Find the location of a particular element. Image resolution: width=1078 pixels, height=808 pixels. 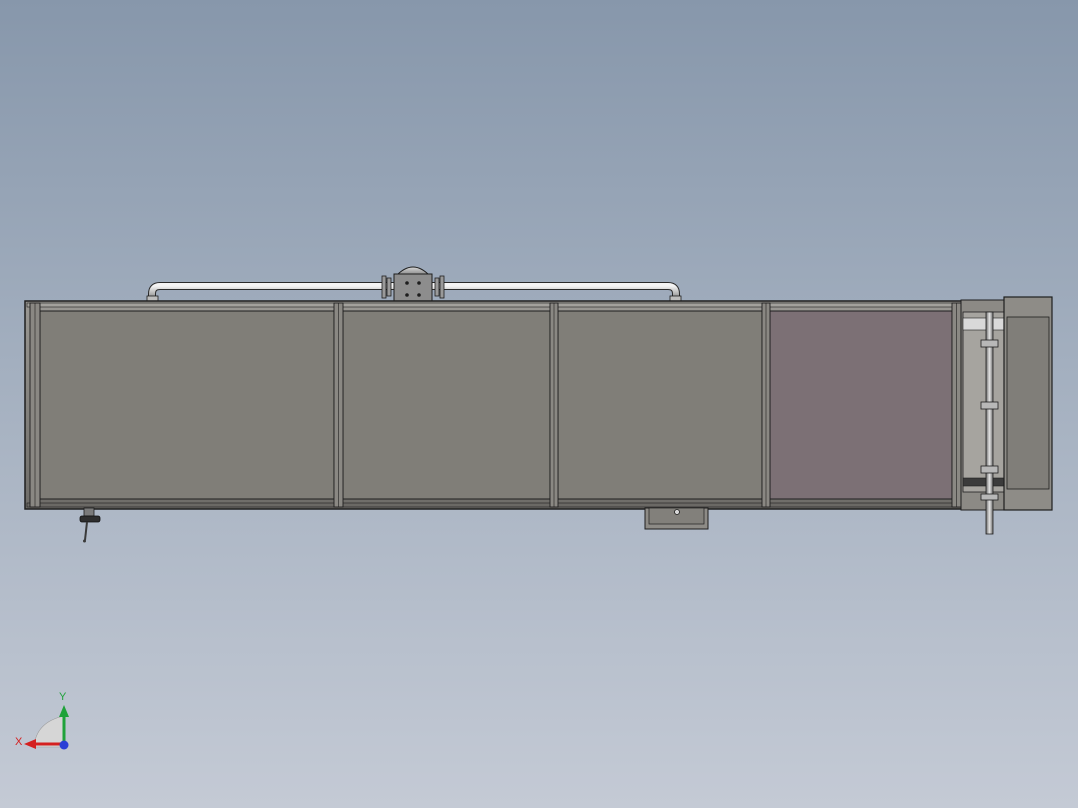

y-axis-label: Y is located at coordinates (63, 697).